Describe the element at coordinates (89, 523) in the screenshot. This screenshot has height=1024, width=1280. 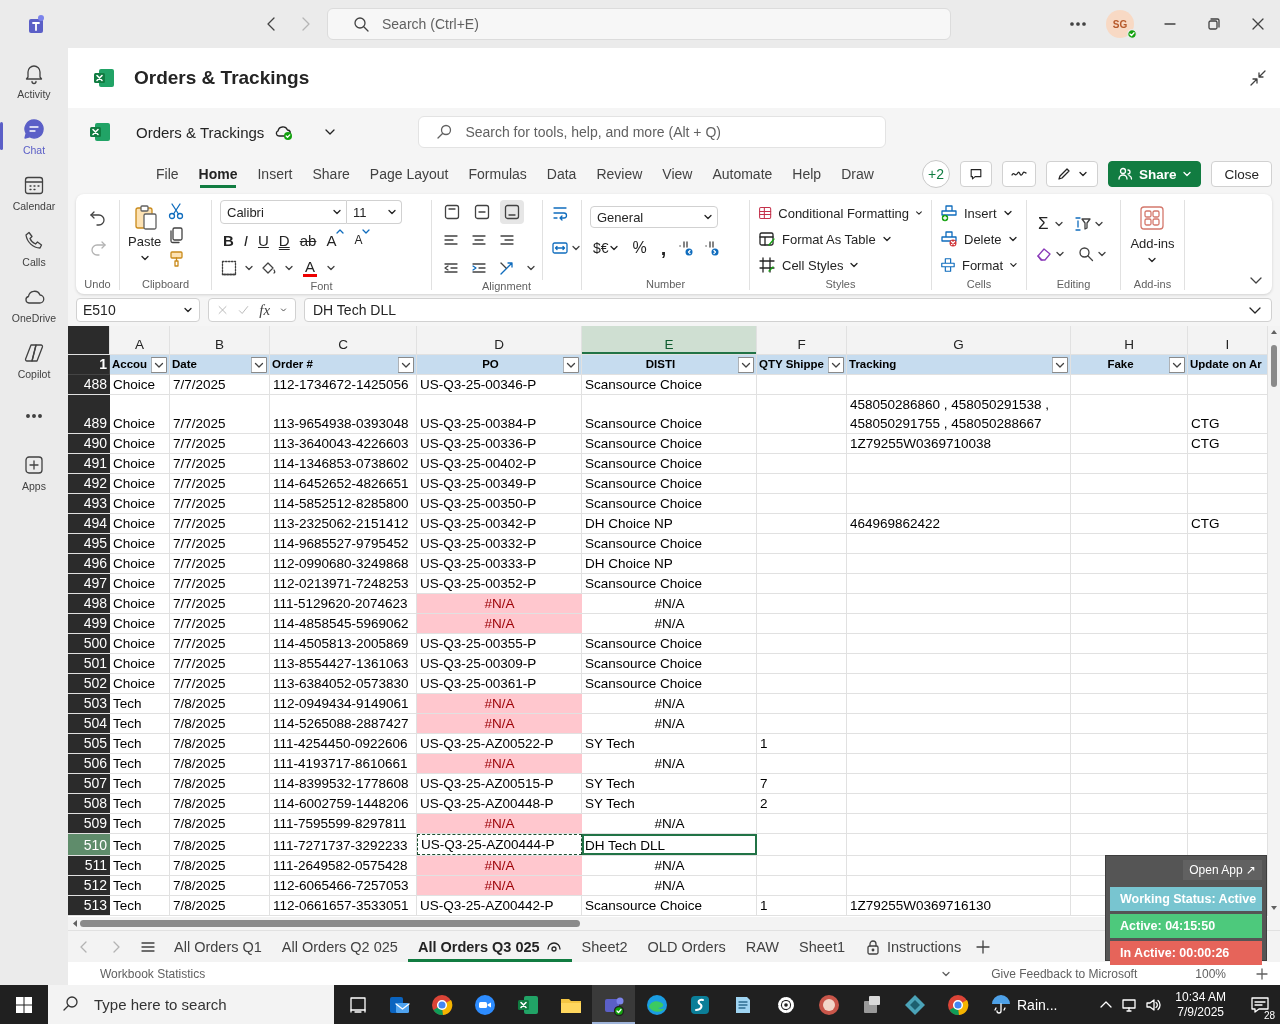
I see `row-header: 494` at that location.